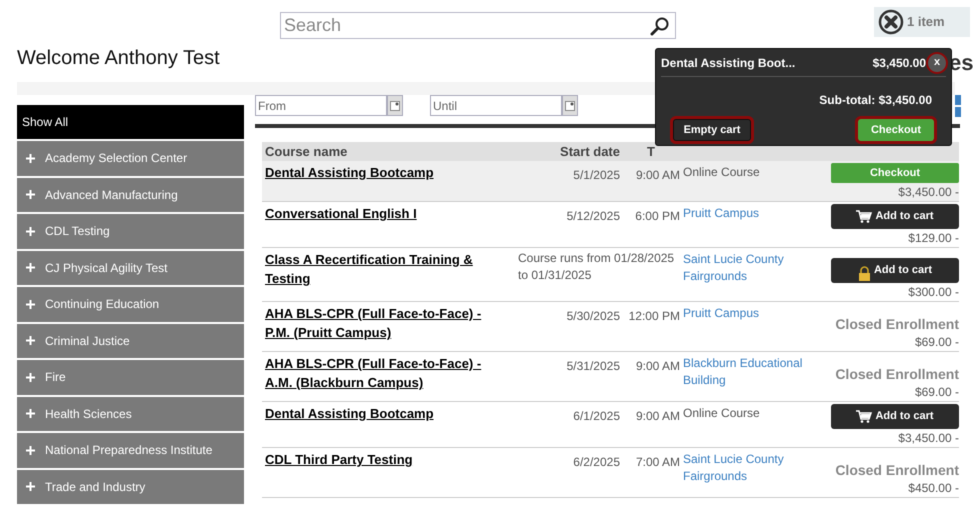 The image size is (973, 521). I want to click on start-time: 7:00 AM, so click(657, 462).